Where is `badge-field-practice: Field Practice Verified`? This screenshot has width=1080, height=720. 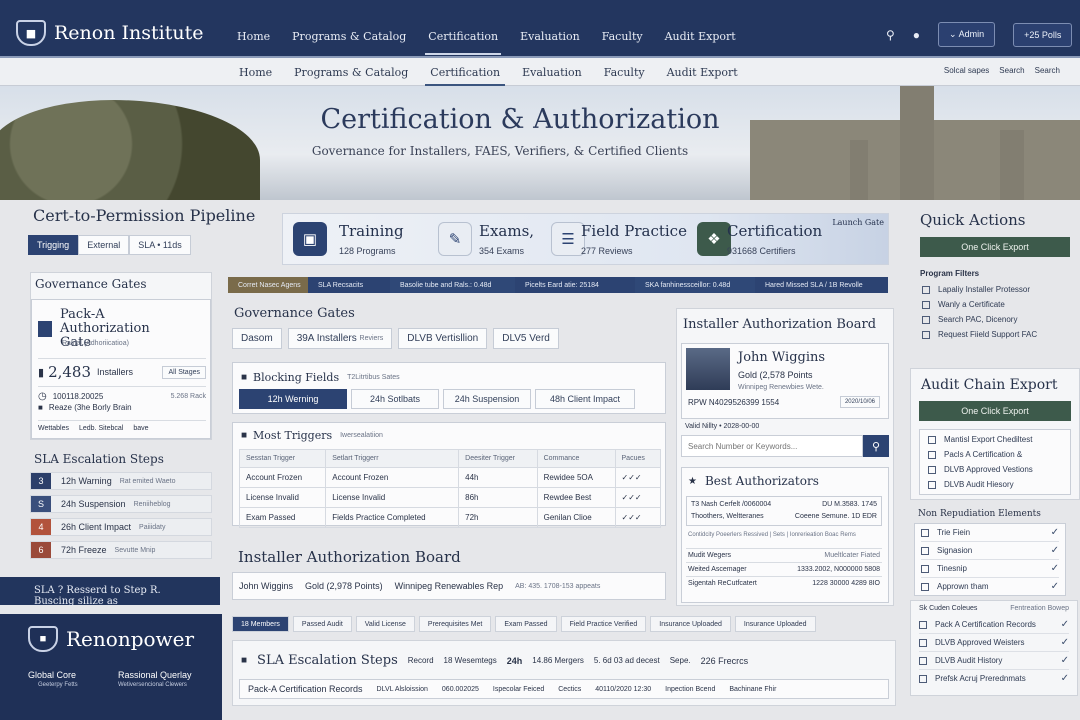 badge-field-practice: Field Practice Verified is located at coordinates (603, 624).